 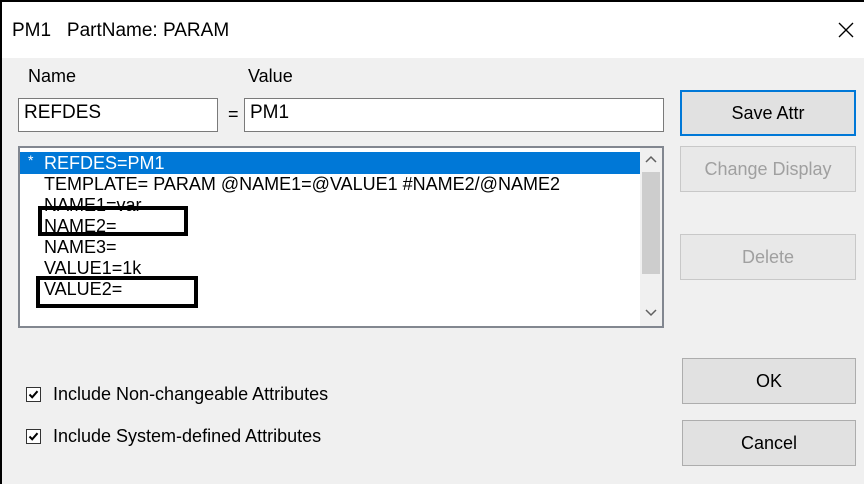 I want to click on name-field: REFDES, so click(x=118, y=115).